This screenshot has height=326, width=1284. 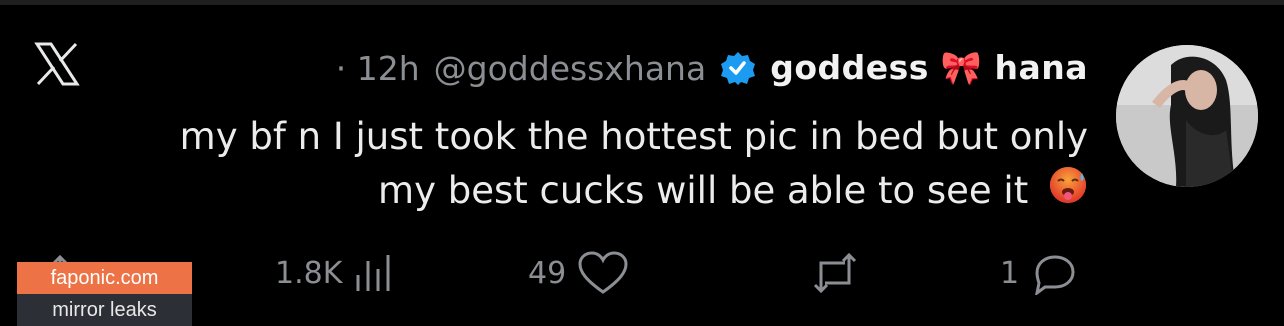 What do you see at coordinates (603, 272) in the screenshot?
I see `heart-icon` at bounding box center [603, 272].